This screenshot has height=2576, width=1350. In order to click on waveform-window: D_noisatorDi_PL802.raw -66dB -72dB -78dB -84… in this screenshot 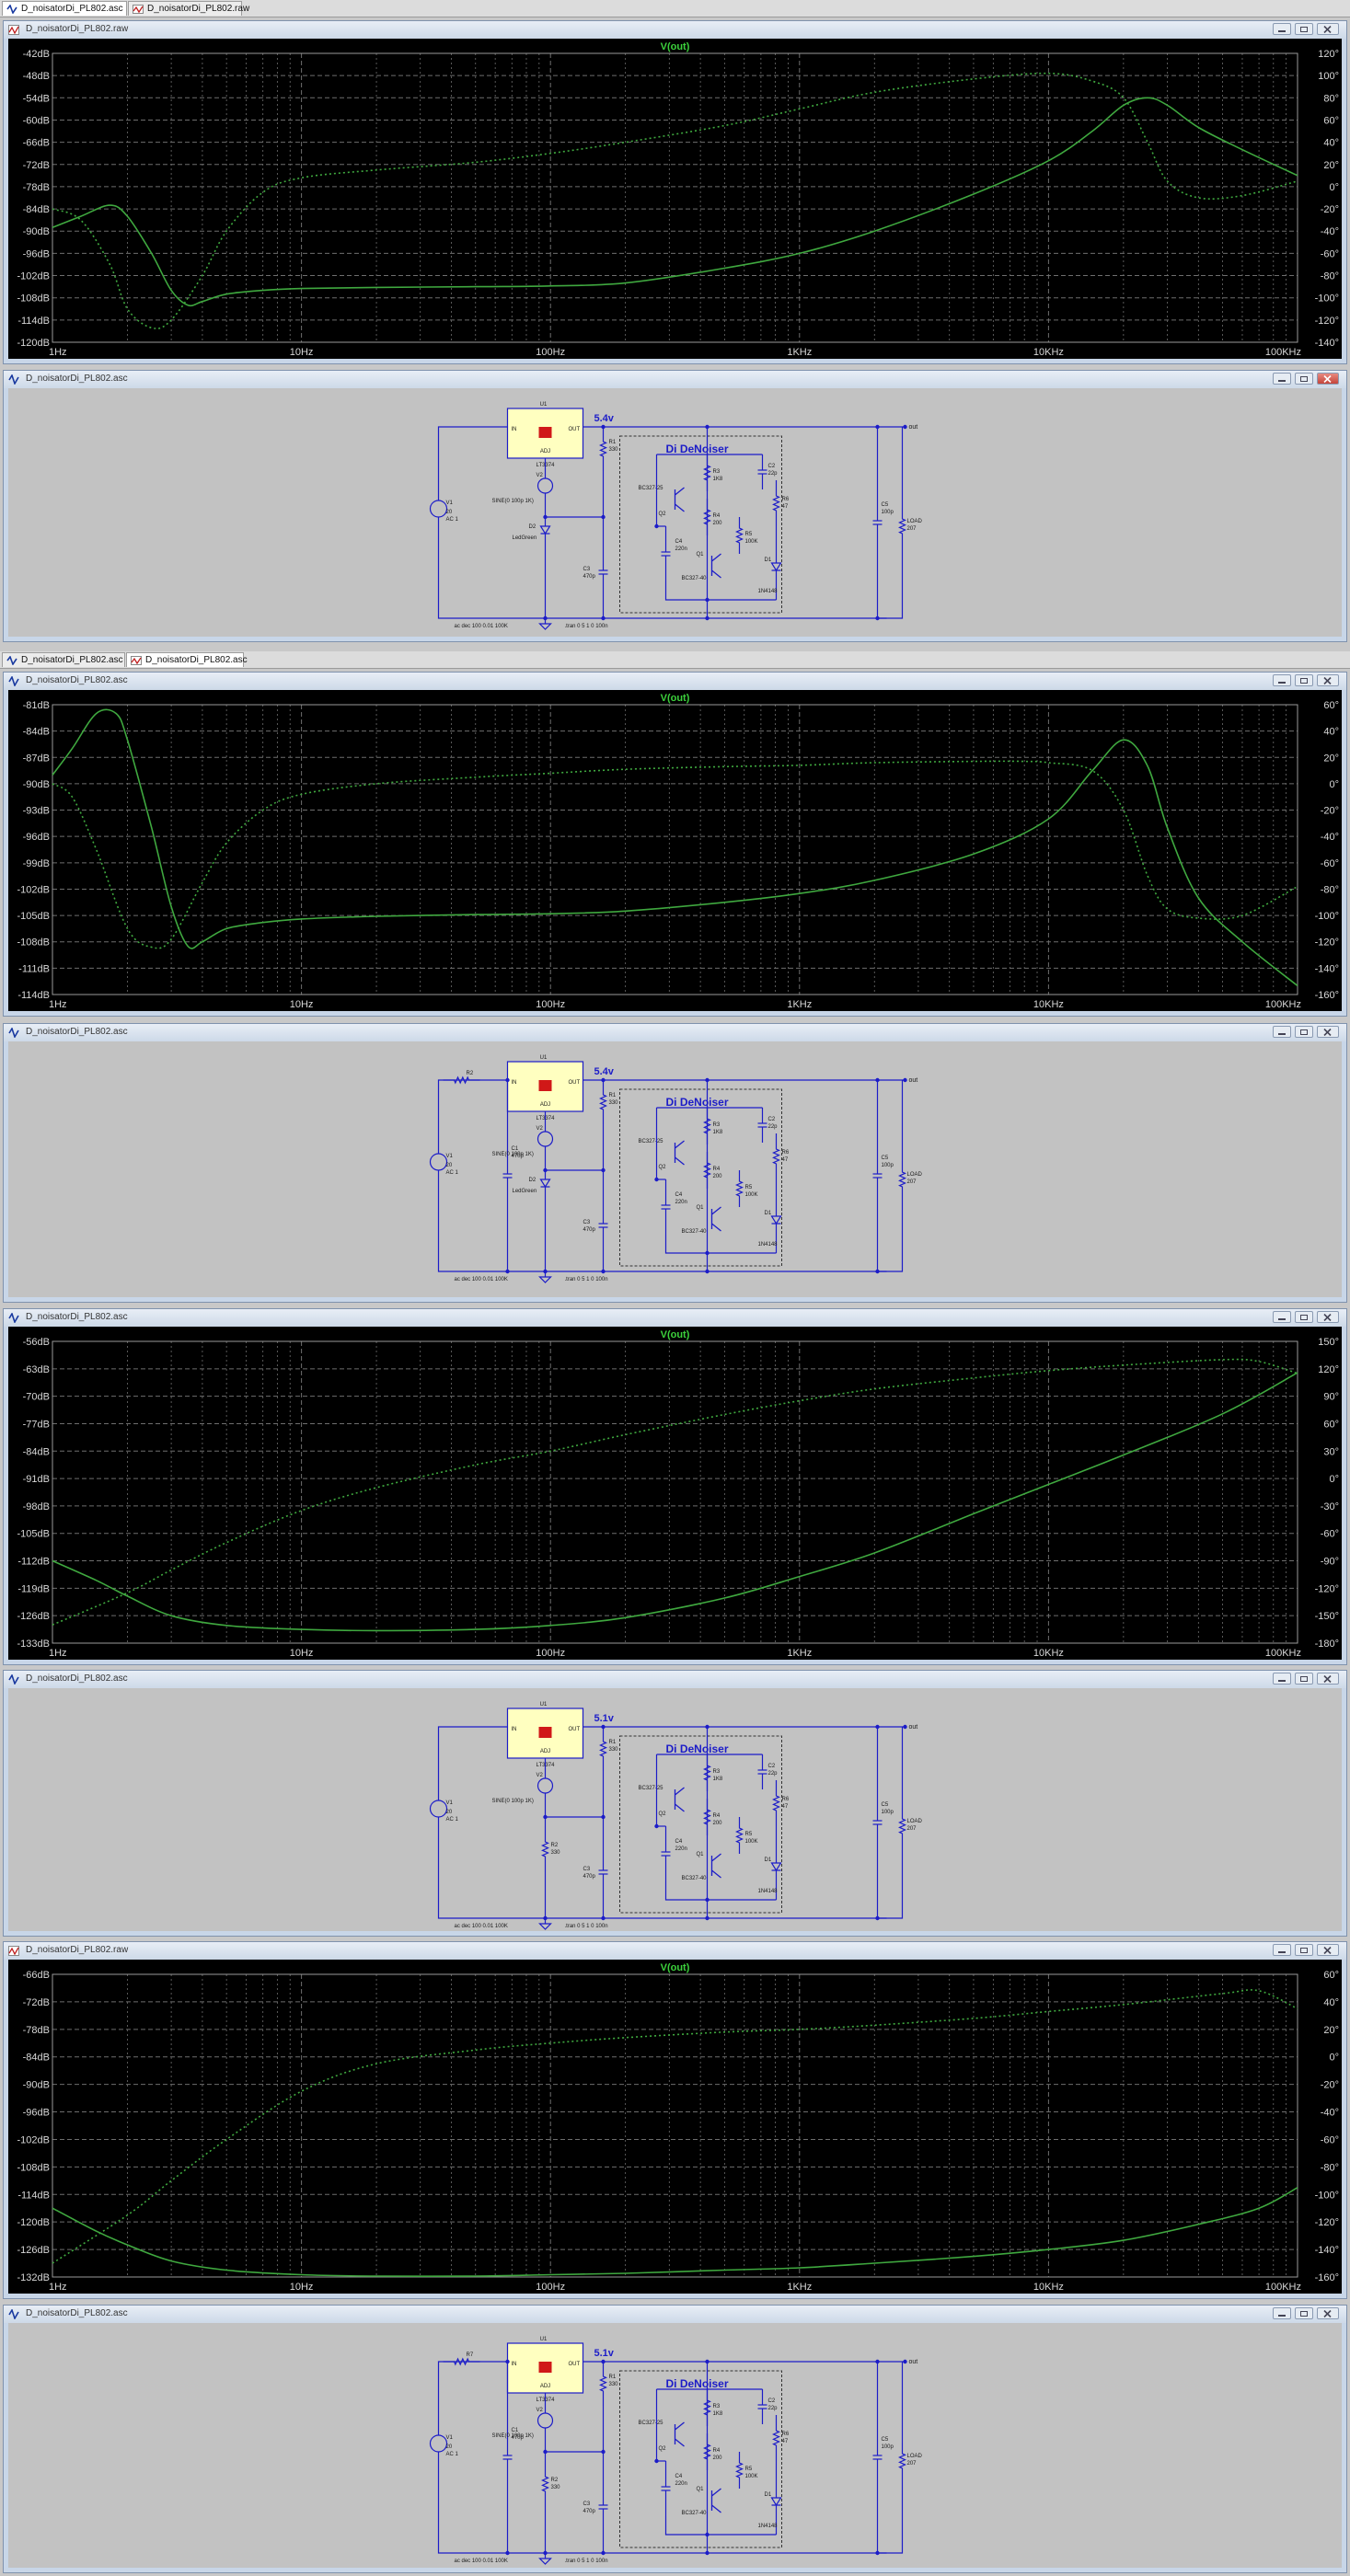, I will do `click(675, 2120)`.